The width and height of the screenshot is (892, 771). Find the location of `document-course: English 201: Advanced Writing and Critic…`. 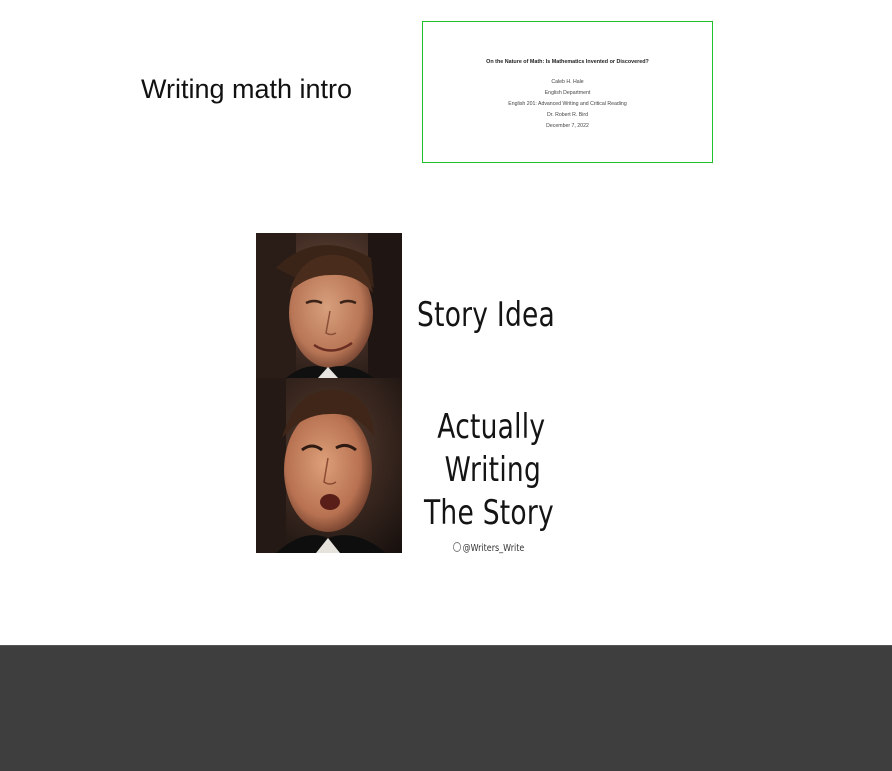

document-course: English 201: Advanced Writing and Critic… is located at coordinates (567, 104).